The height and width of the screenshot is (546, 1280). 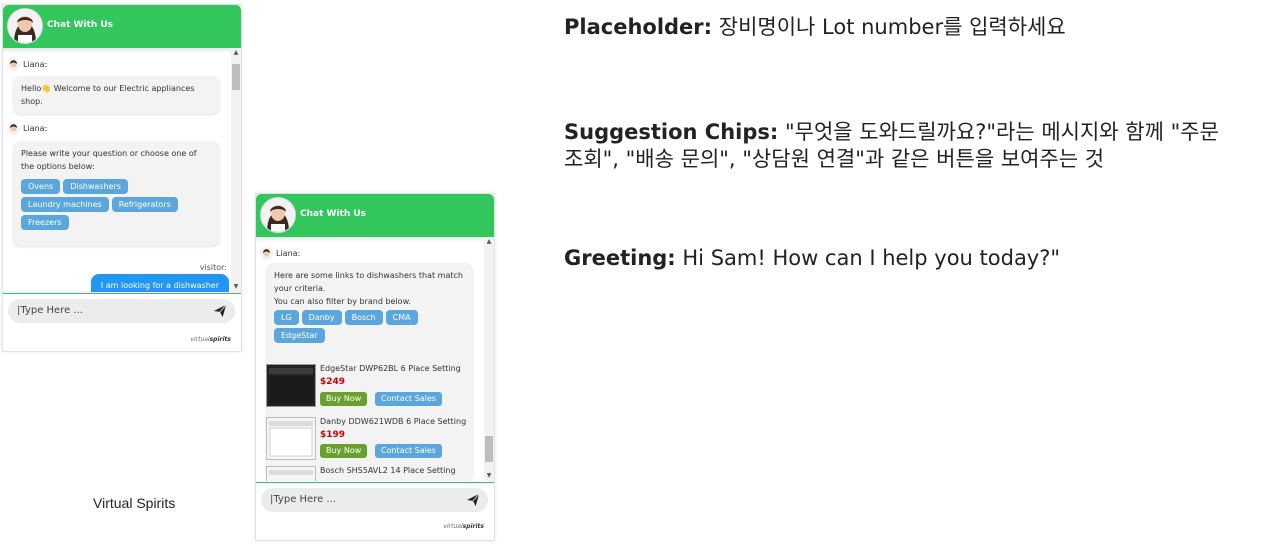 I want to click on product-name: Danby DDW621WDB 6 Place Setting, so click(x=393, y=421).